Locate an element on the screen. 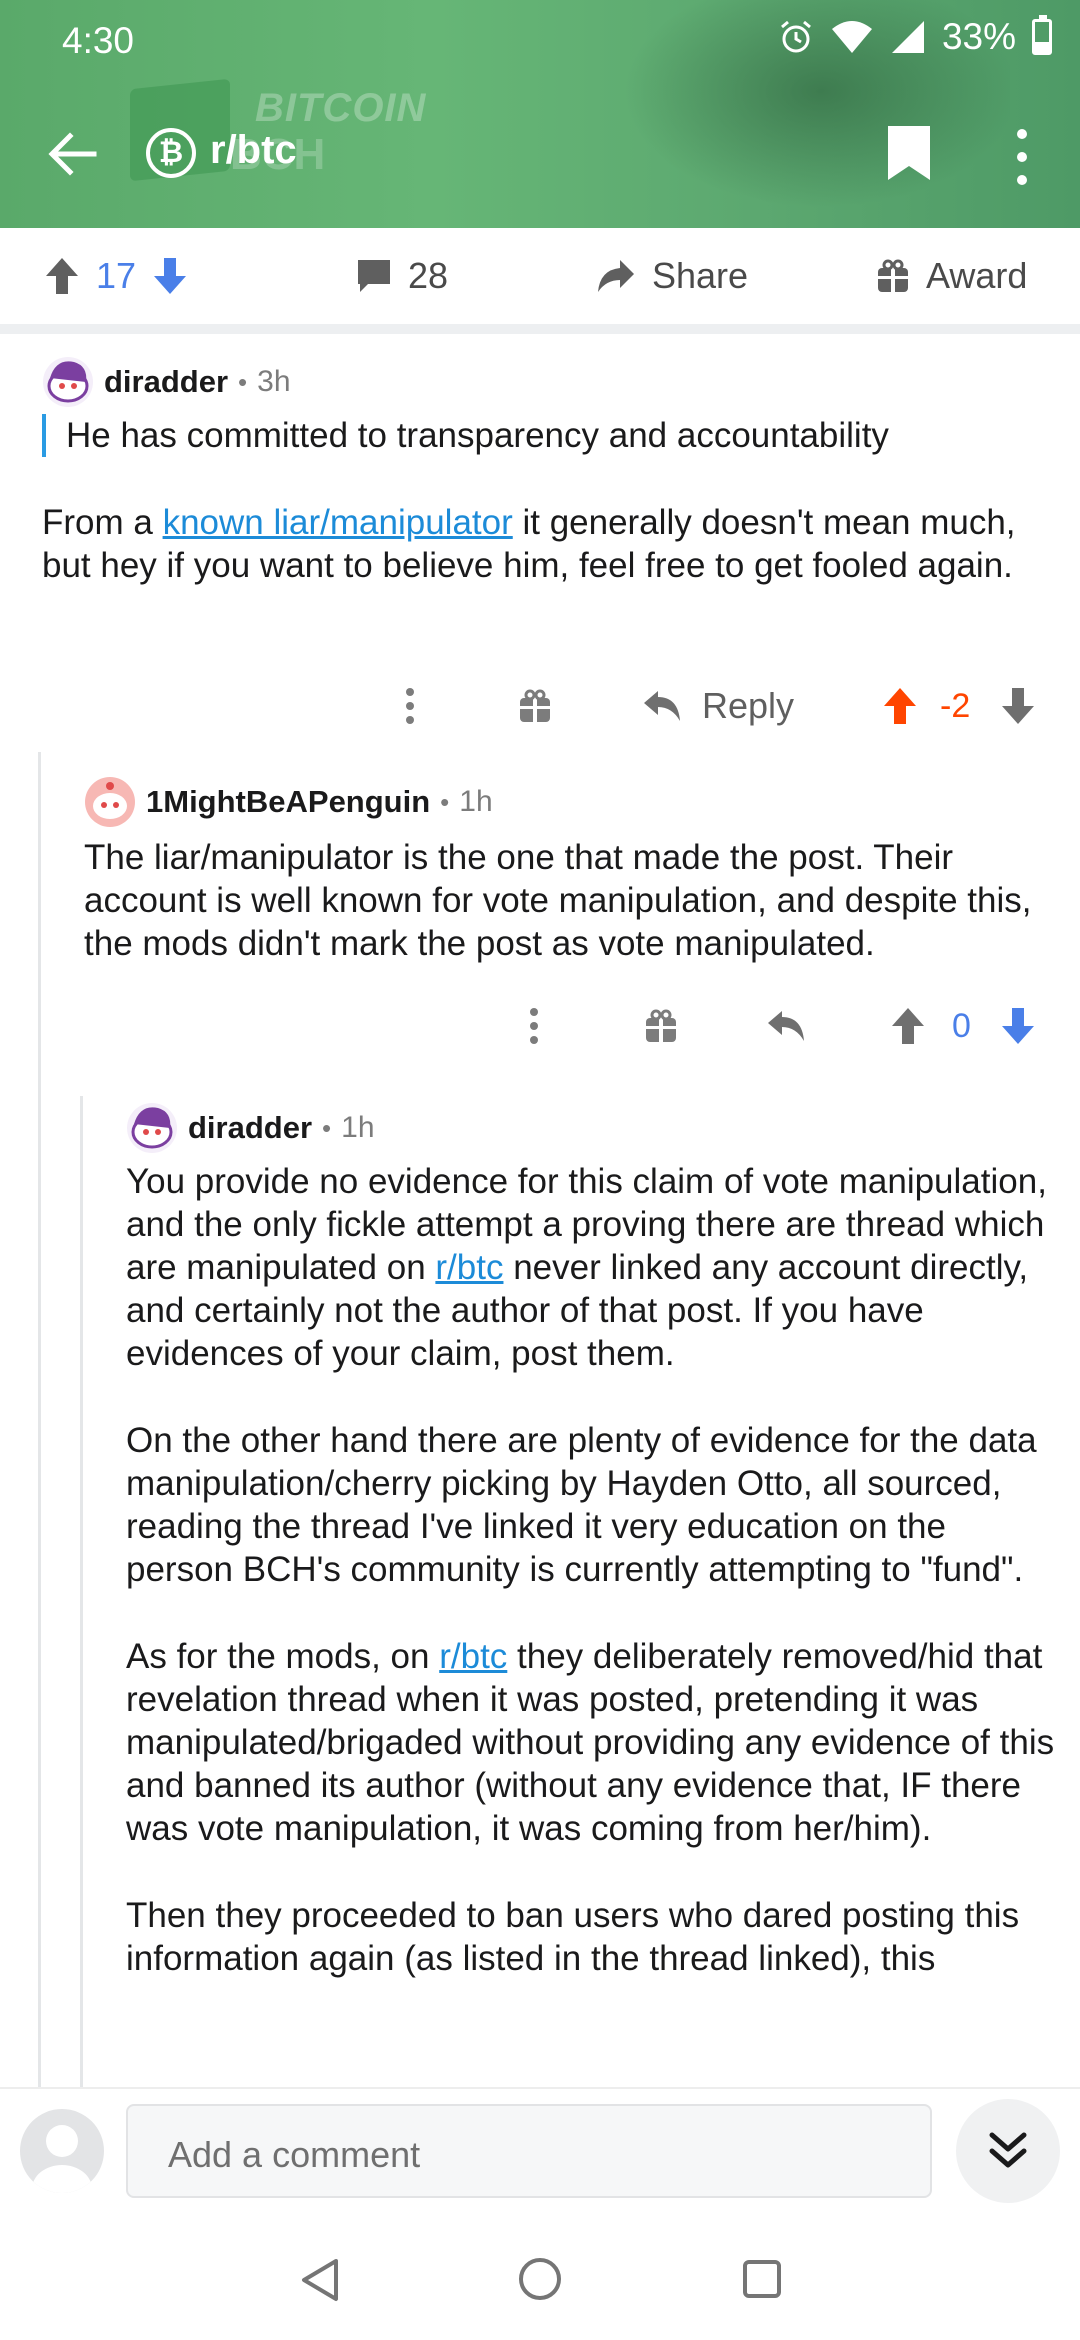 The height and width of the screenshot is (2340, 1080). wifi-icon is located at coordinates (851, 37).